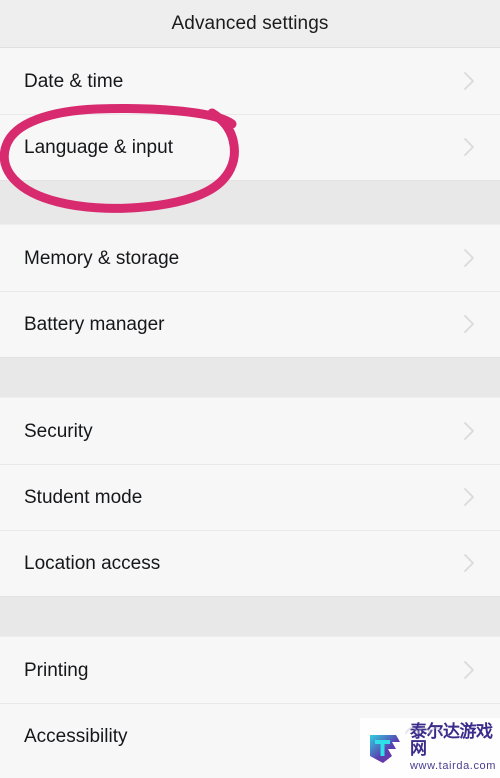 This screenshot has height=778, width=500. I want to click on list-item-student-mode: Student mode, so click(250, 497).